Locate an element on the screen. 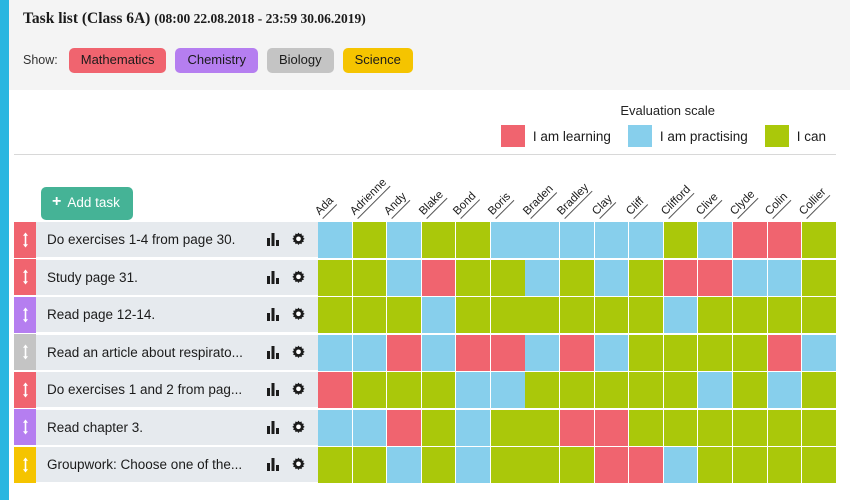 The image size is (850, 500). student-header-collier: Collier is located at coordinates (816, 191).